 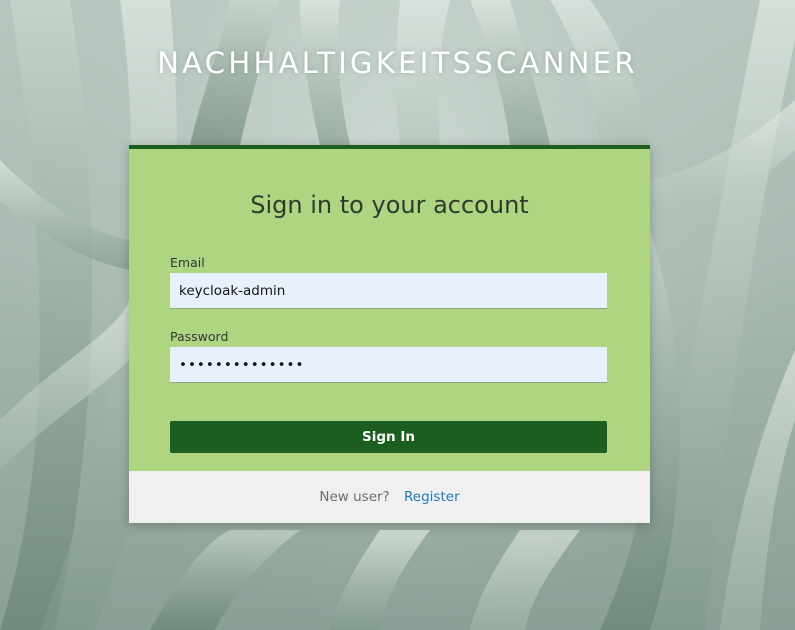 What do you see at coordinates (388, 291) in the screenshot?
I see `email-field` at bounding box center [388, 291].